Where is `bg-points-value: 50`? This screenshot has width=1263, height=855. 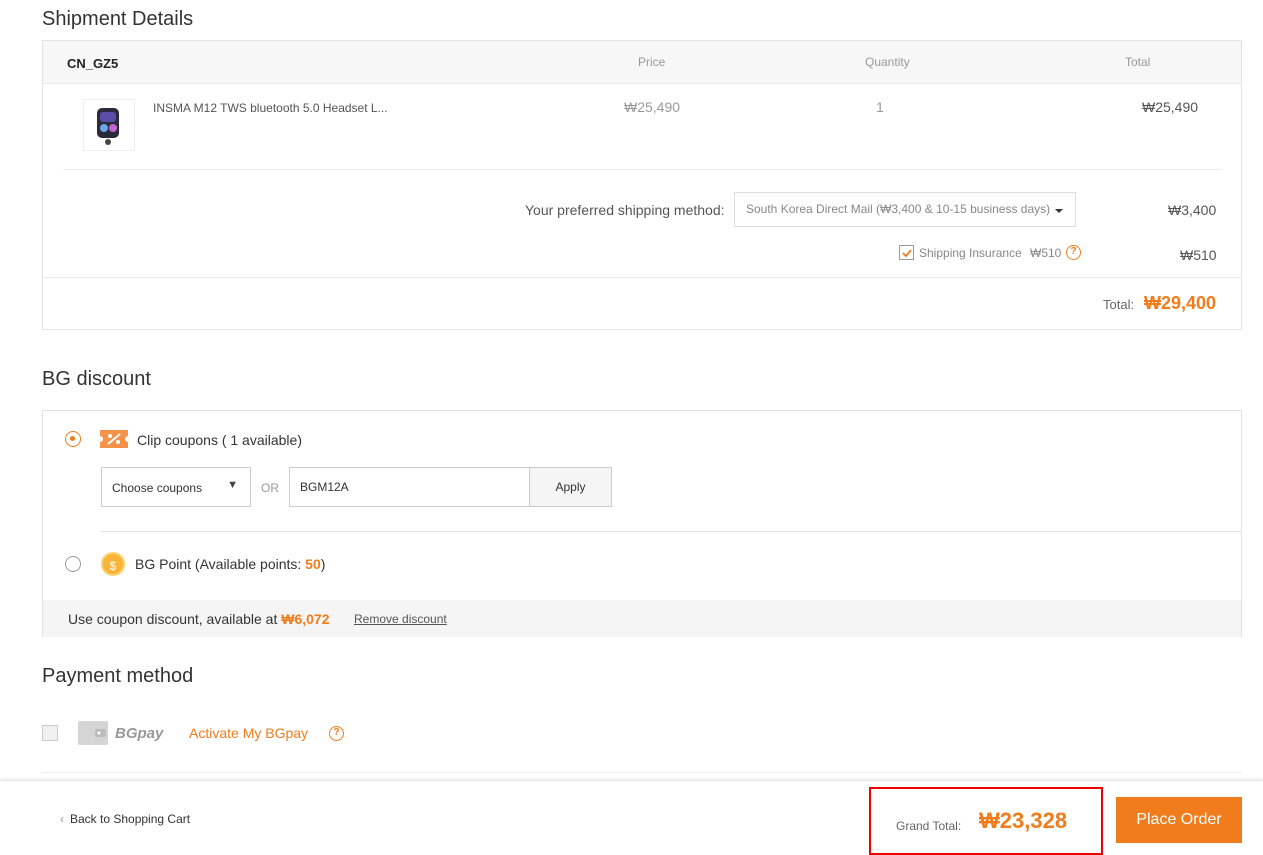 bg-points-value: 50 is located at coordinates (313, 564).